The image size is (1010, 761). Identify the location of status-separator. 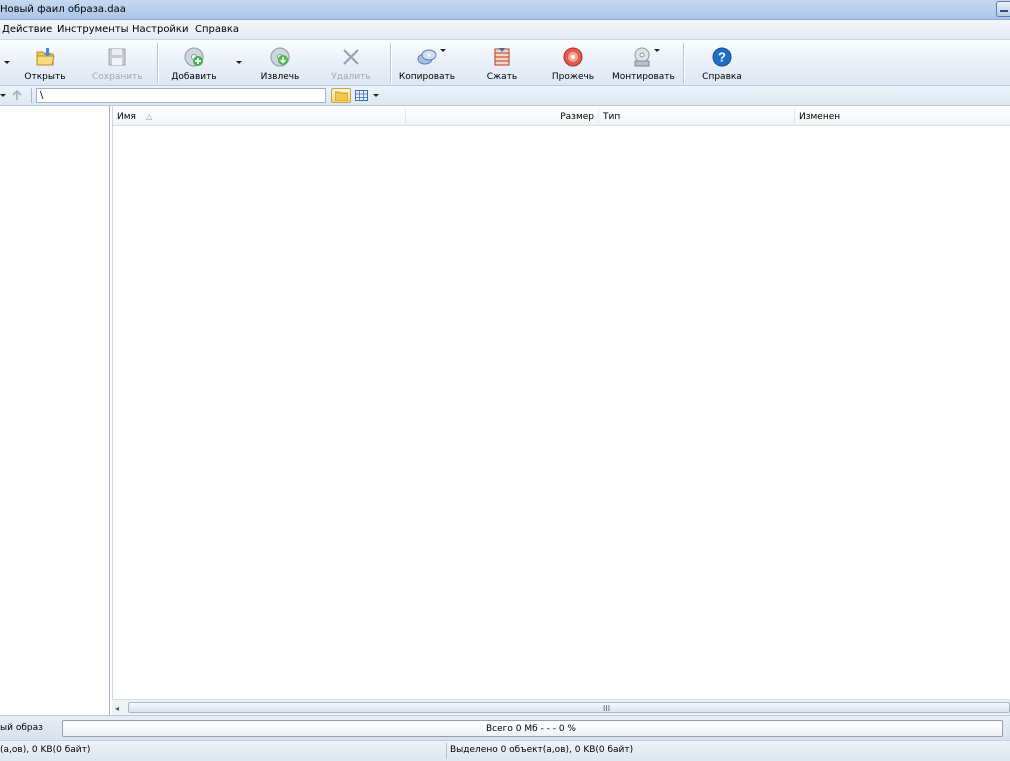
(446, 751).